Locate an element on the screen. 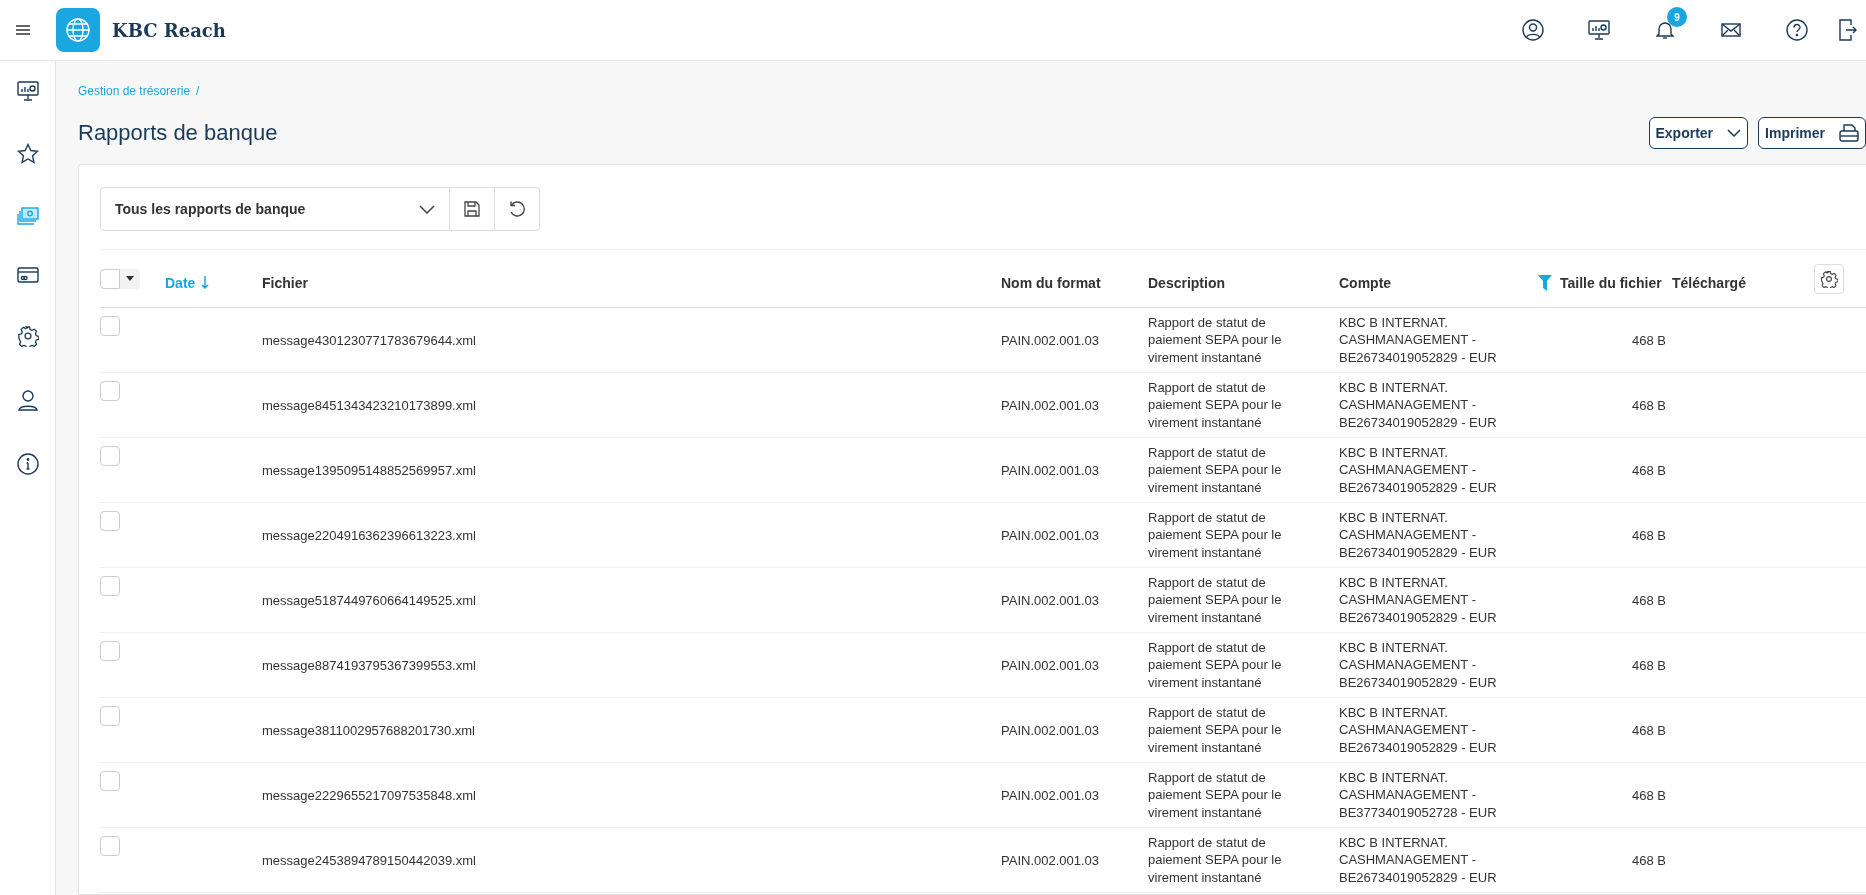  help-icon is located at coordinates (1797, 30).